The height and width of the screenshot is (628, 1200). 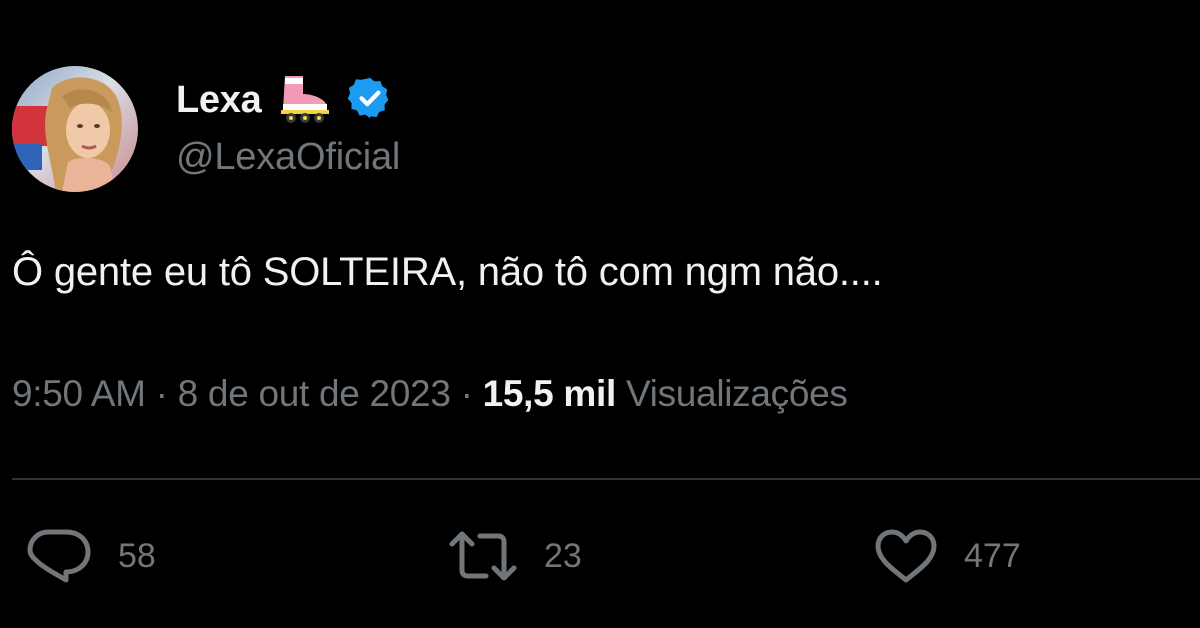 I want to click on display-name: Lexa, so click(x=219, y=100).